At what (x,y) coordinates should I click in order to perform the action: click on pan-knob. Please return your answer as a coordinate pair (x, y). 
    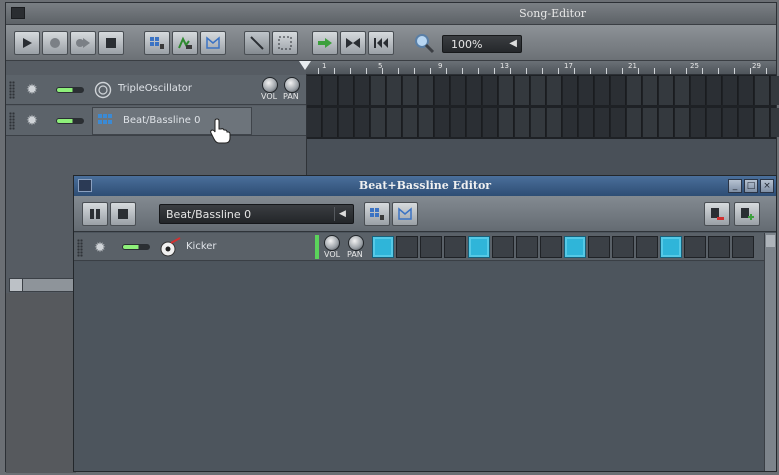
    Looking at the image, I should click on (292, 85).